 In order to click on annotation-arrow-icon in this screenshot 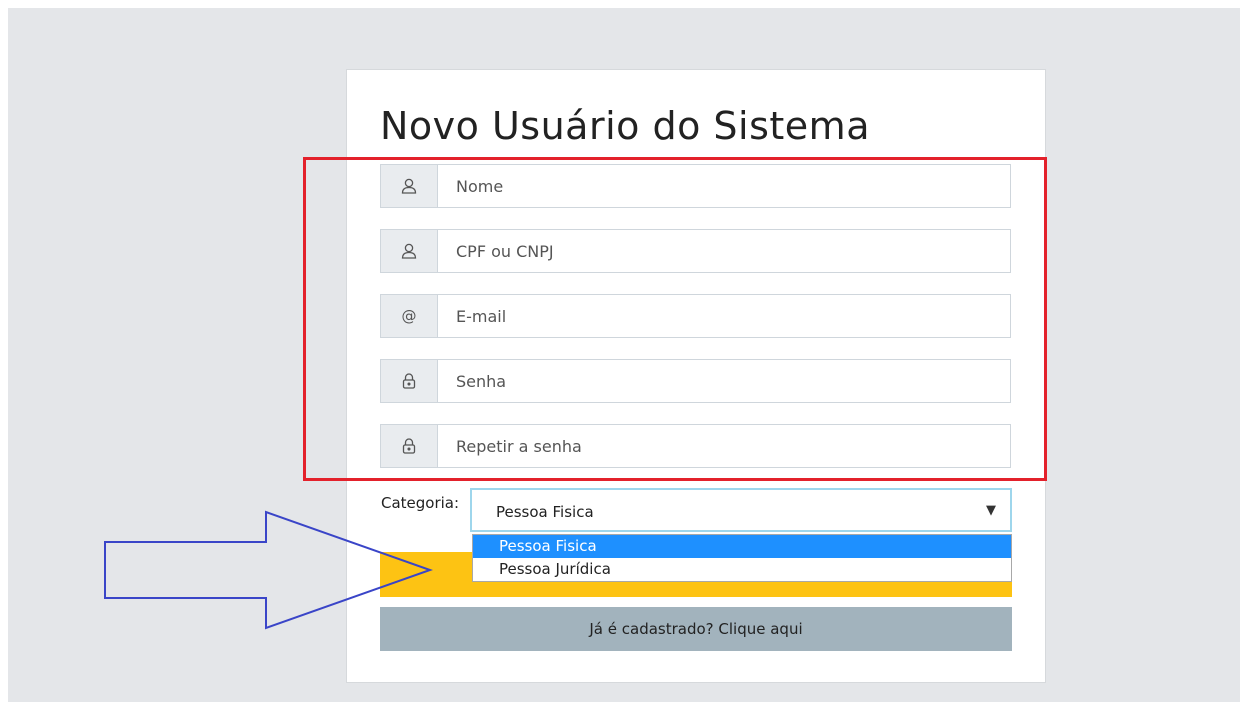, I will do `click(268, 570)`.